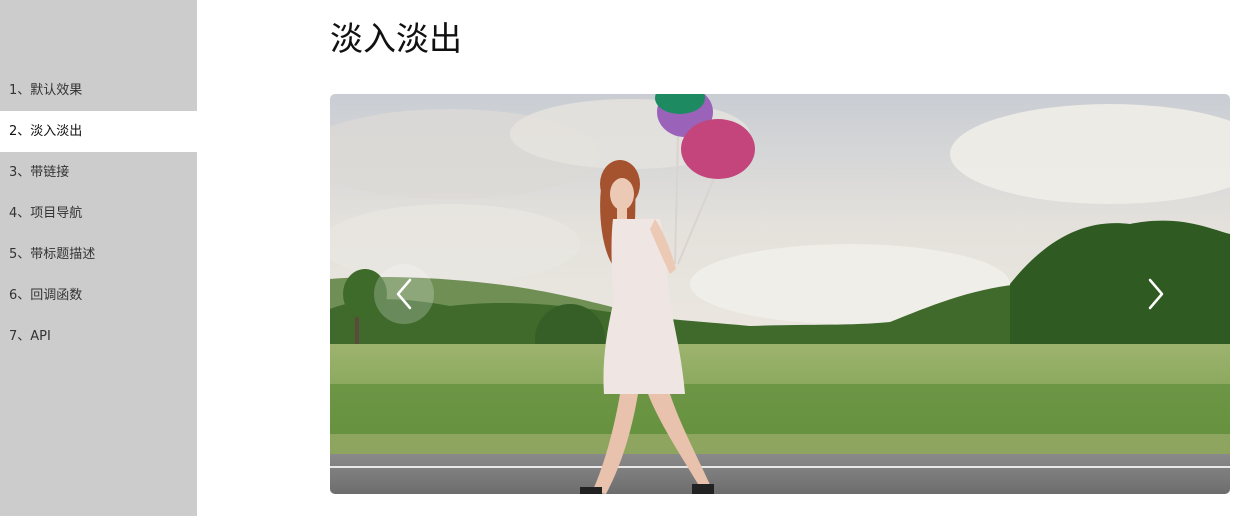 This screenshot has width=1257, height=516. I want to click on sidebar-item-callback: 6、回调函数, so click(98, 295).